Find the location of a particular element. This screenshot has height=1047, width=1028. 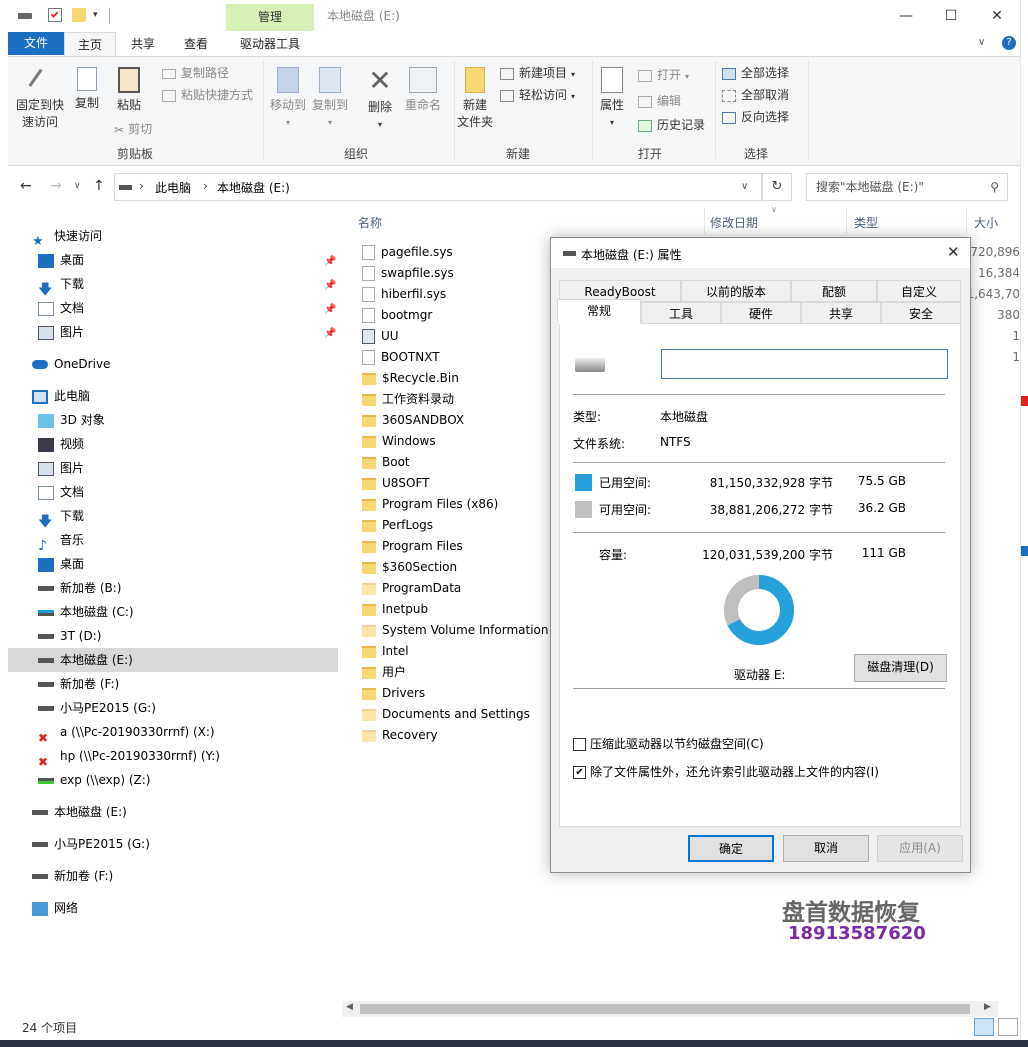

rename-button: 重命名 is located at coordinates (423, 90).